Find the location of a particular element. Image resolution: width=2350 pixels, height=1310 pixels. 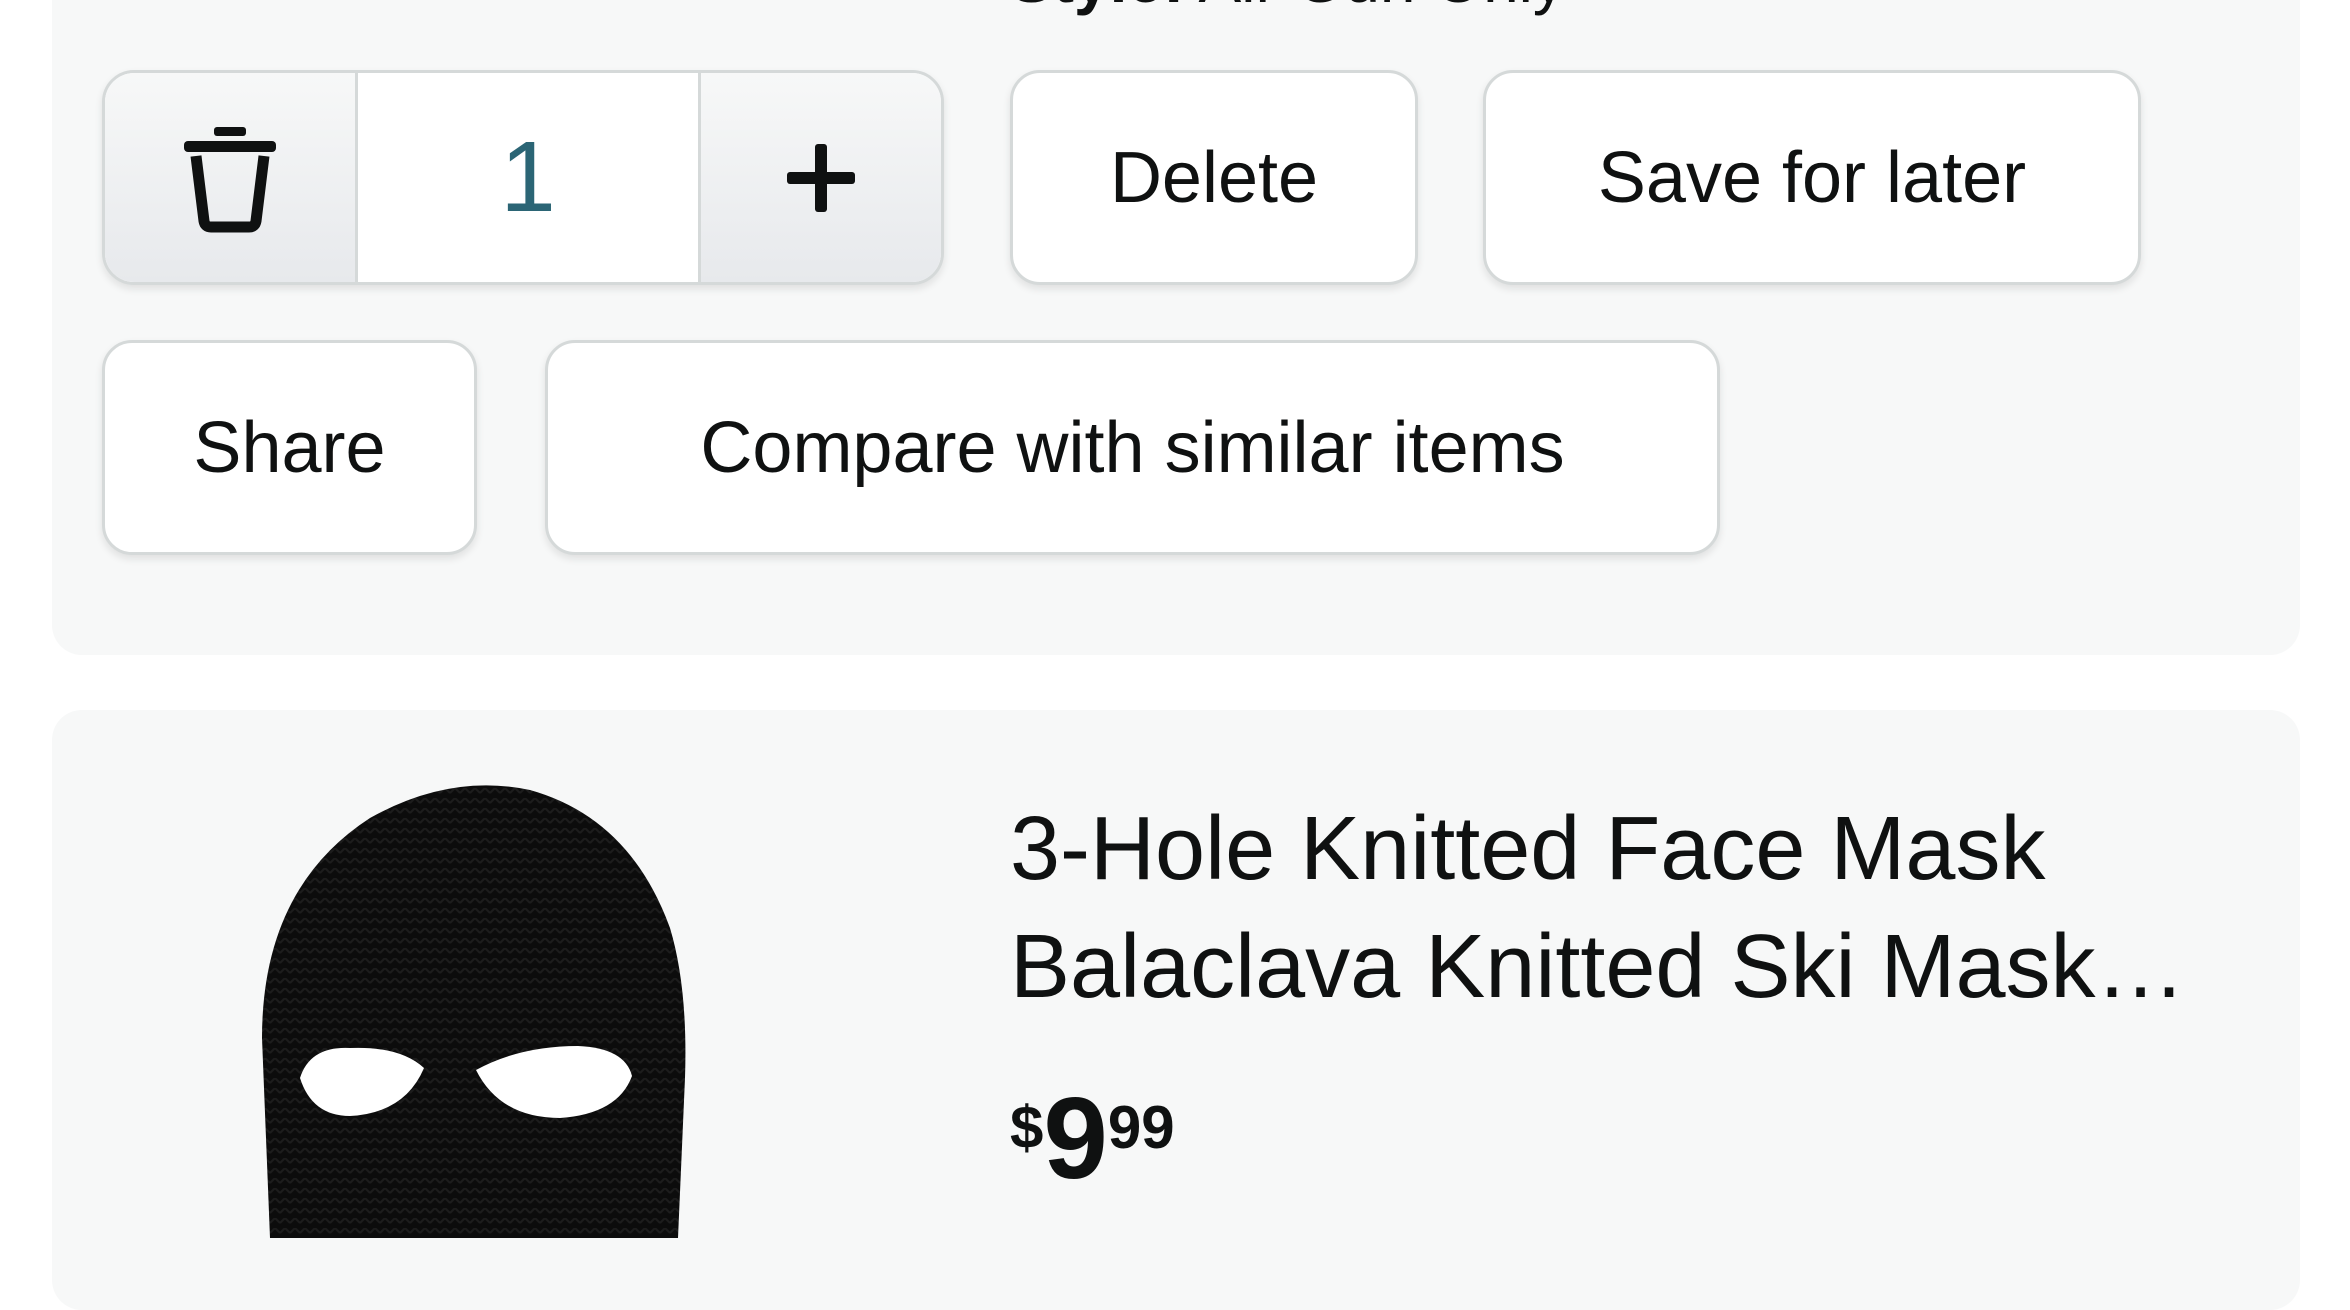

increase-quantity-button is located at coordinates (819, 177).